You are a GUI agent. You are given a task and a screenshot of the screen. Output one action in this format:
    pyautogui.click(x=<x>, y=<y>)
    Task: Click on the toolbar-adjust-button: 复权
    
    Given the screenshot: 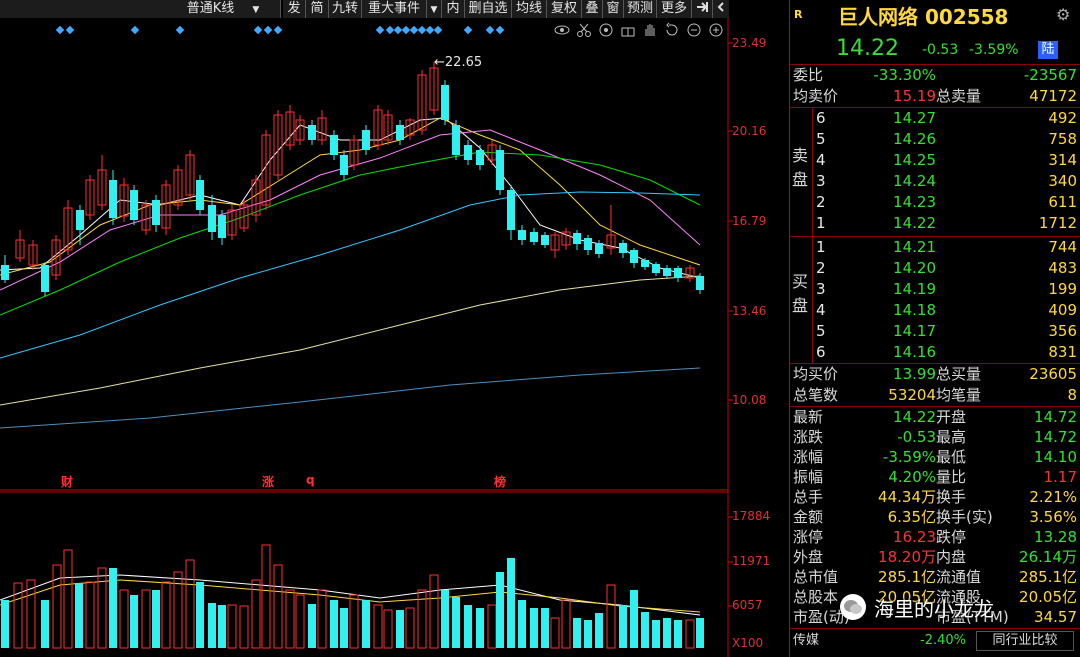 What is the action you would take?
    pyautogui.click(x=564, y=9)
    